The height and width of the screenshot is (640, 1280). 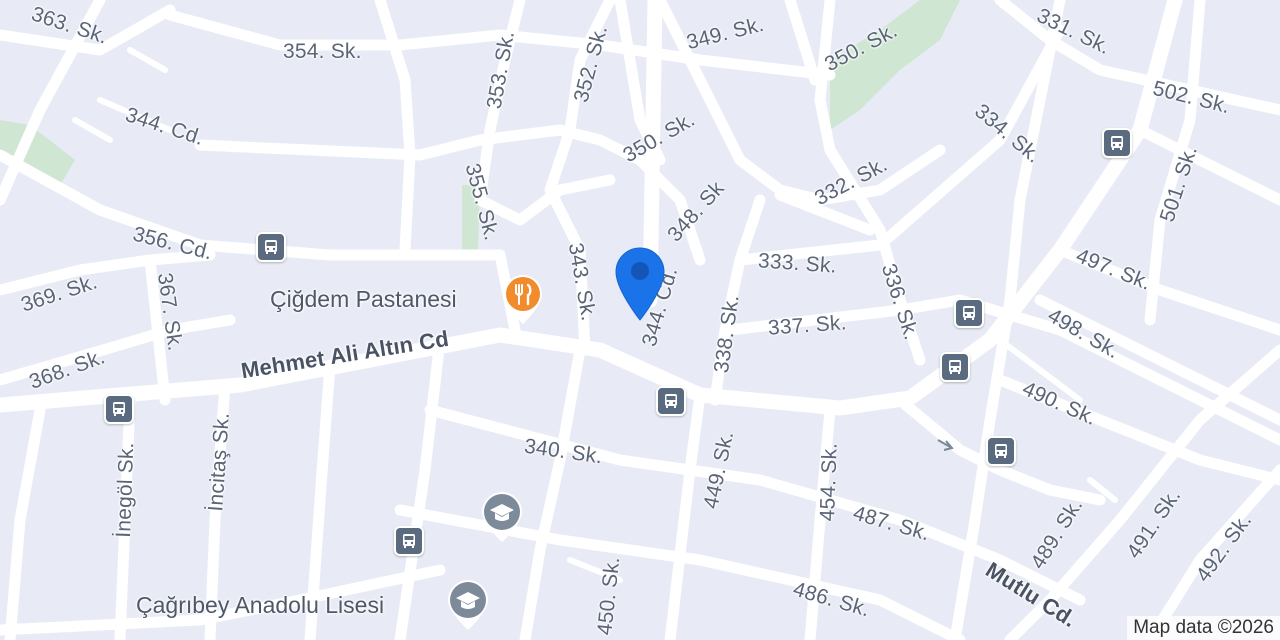 I want to click on fork-knife-icon, so click(x=523, y=299).